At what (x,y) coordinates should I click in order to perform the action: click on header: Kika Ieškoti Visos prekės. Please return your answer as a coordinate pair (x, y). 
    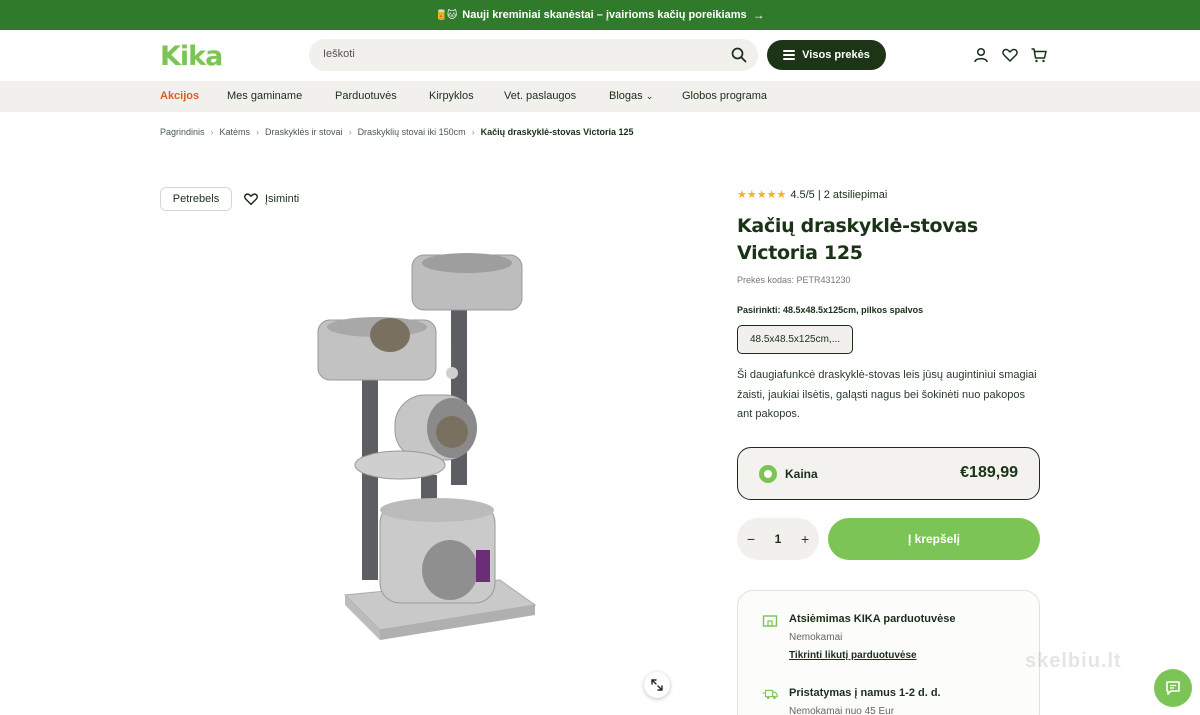
    Looking at the image, I should click on (600, 55).